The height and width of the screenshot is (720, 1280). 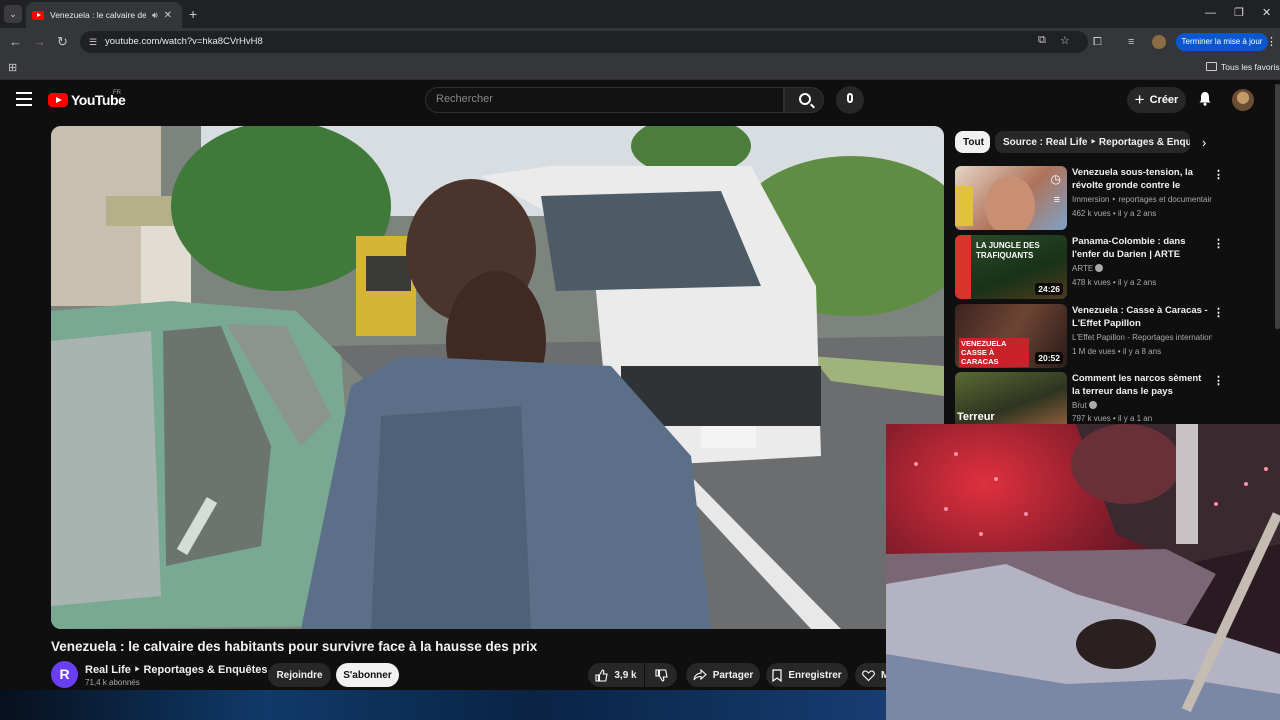 What do you see at coordinates (38, 15) in the screenshot?
I see `youtube-favicon-icon` at bounding box center [38, 15].